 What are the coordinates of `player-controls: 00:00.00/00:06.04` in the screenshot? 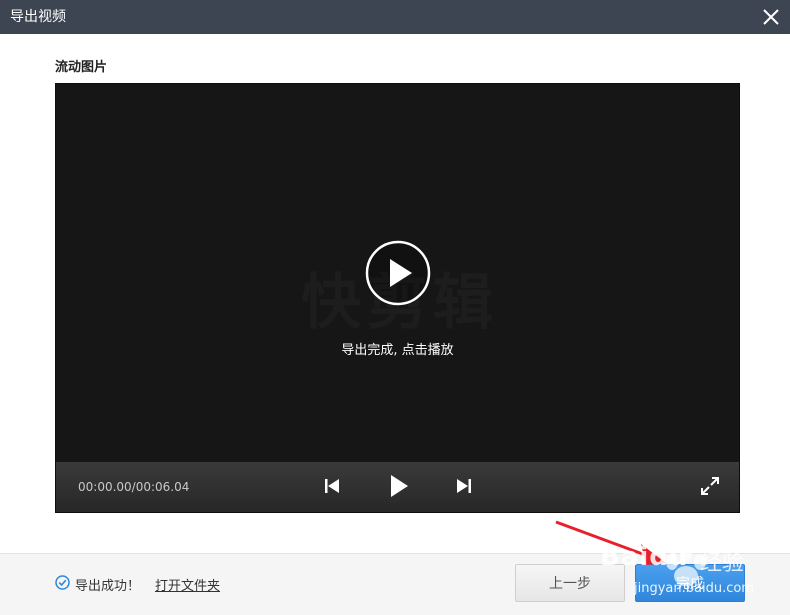 It's located at (397, 487).